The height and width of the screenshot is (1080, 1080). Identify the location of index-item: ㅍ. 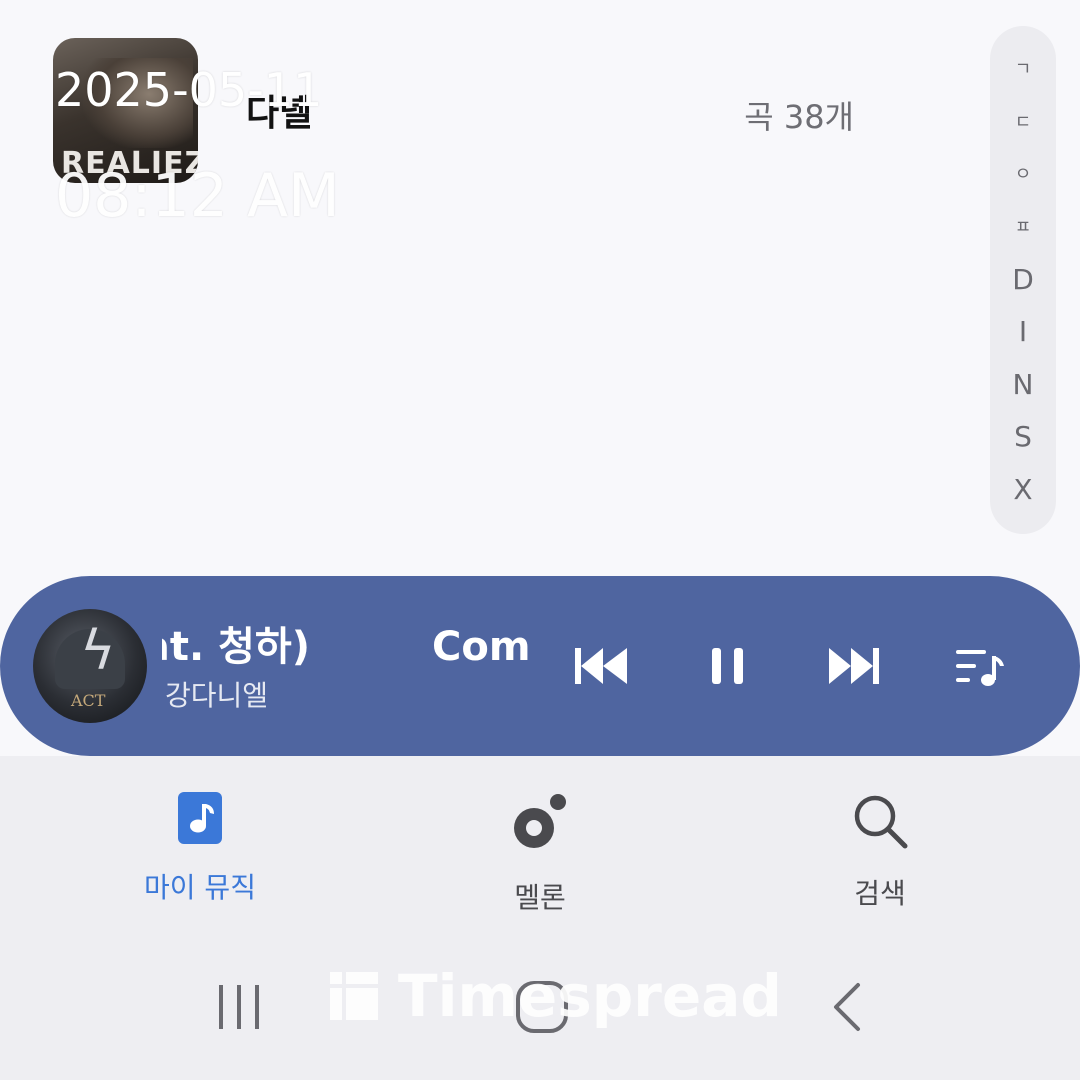
(1023, 228).